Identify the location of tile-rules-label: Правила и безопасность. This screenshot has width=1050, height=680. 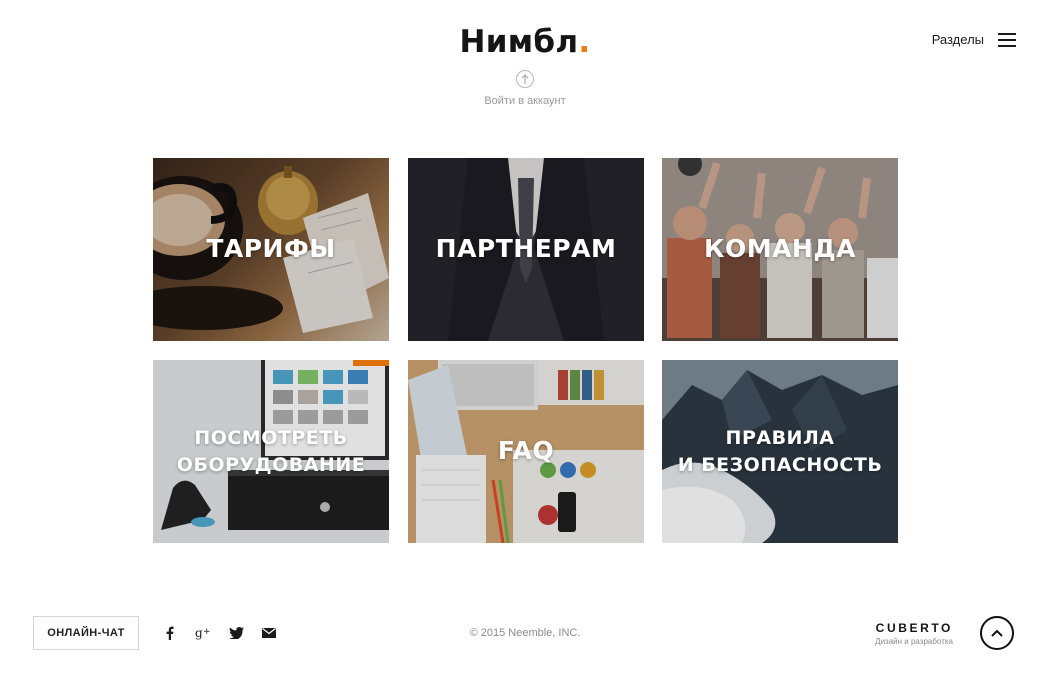
(780, 451).